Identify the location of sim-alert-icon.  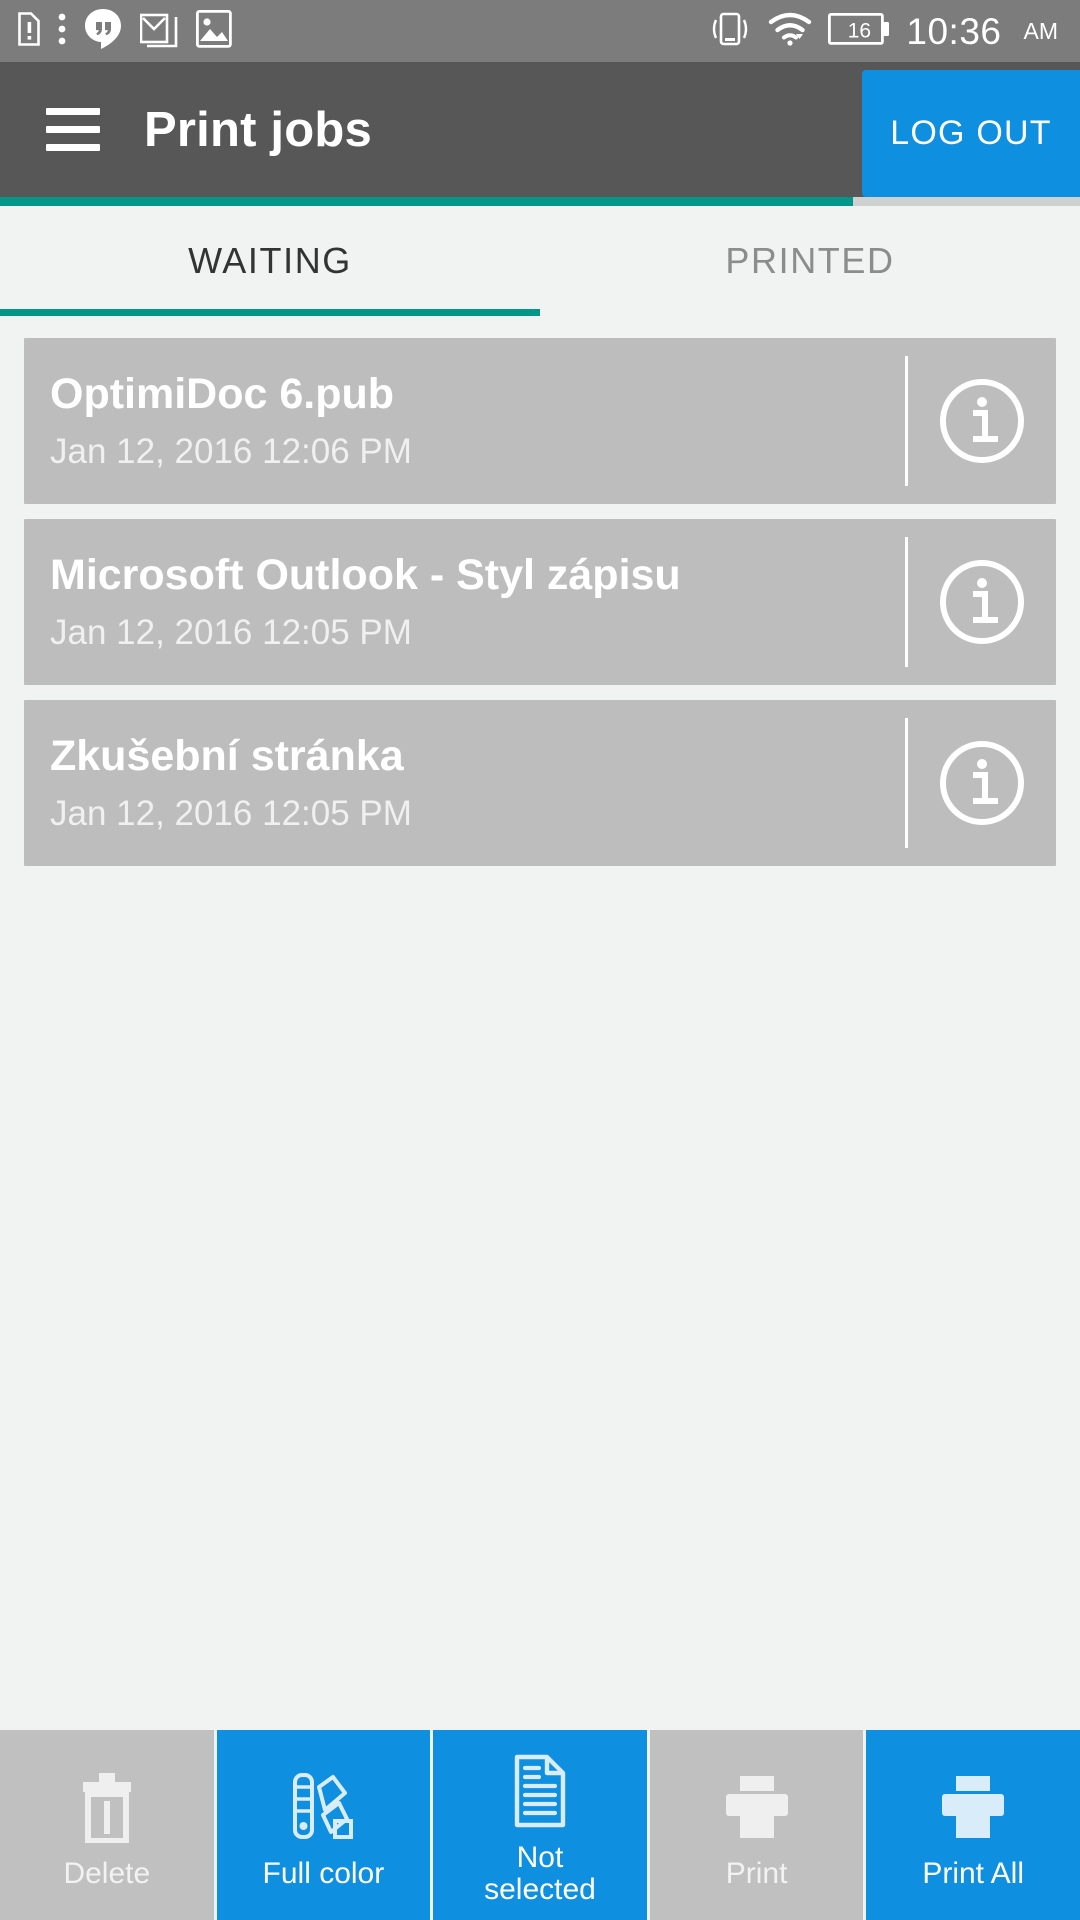
(27, 31).